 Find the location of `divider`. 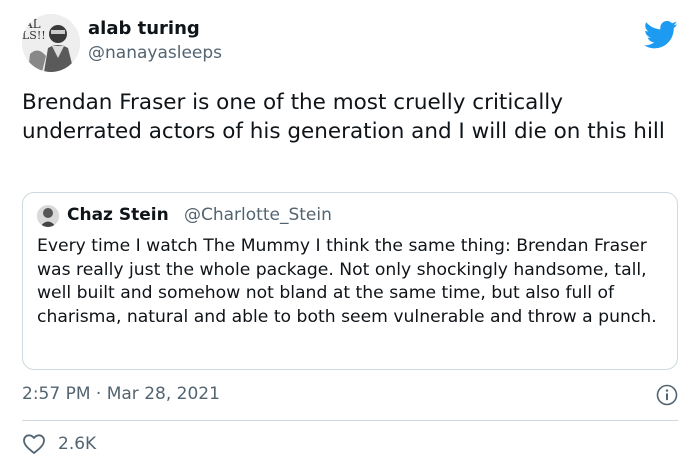

divider is located at coordinates (350, 420).